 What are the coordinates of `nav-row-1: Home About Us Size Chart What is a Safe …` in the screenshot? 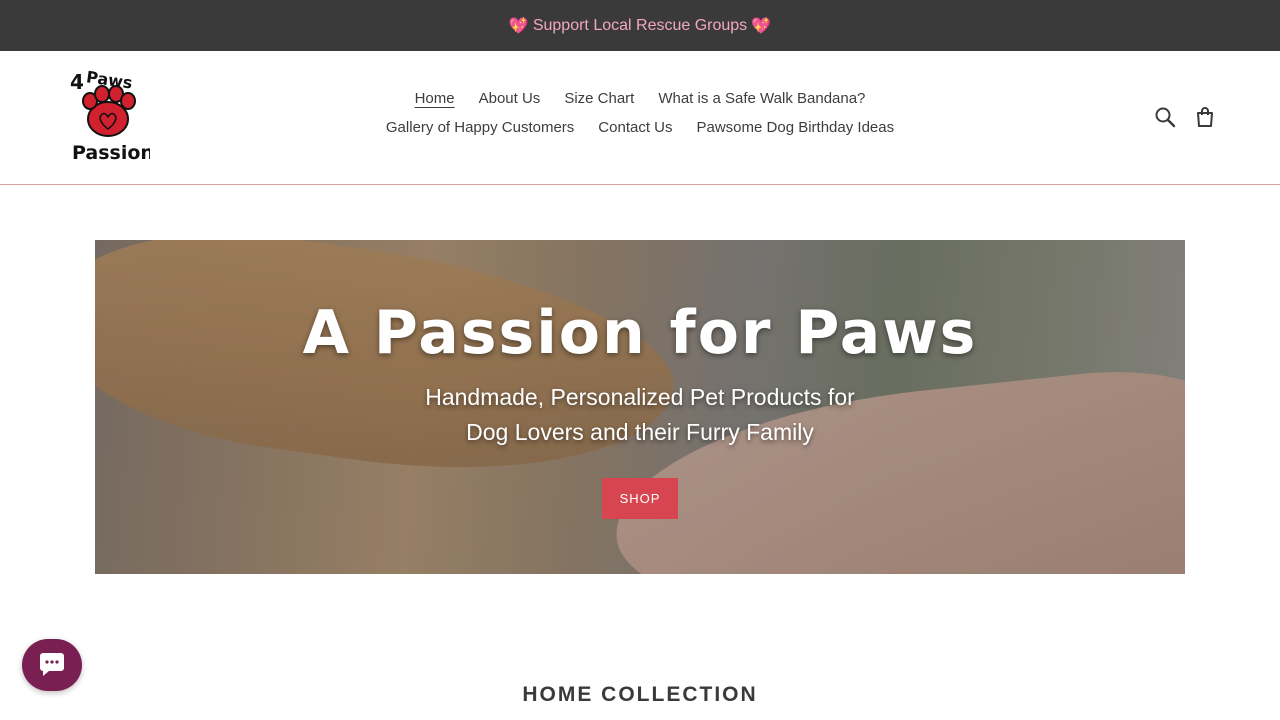 It's located at (640, 99).